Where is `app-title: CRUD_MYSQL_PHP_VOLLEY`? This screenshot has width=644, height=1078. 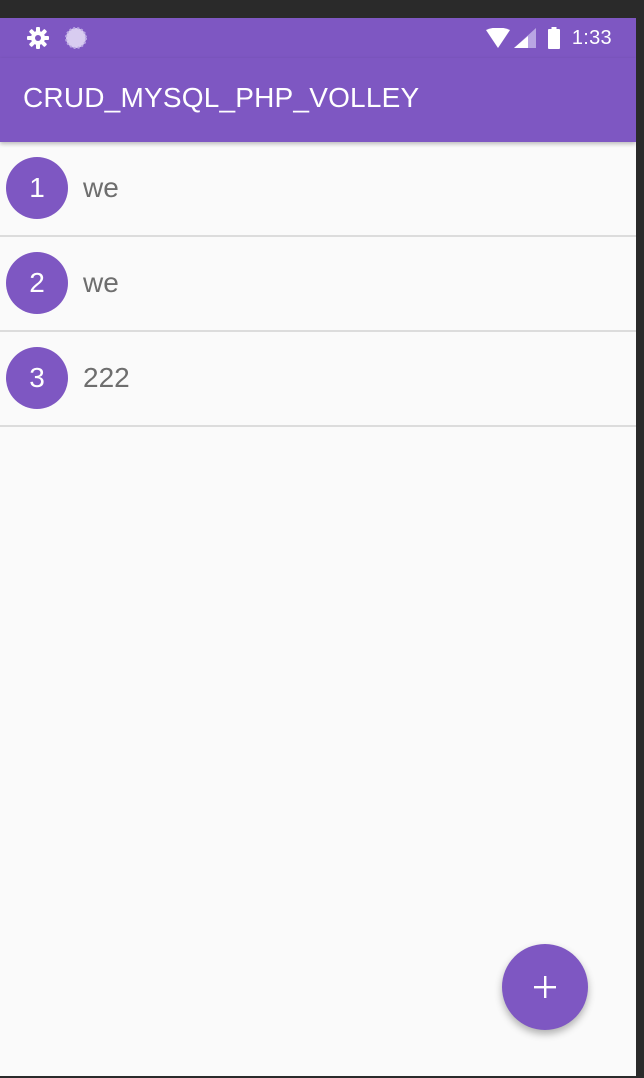
app-title: CRUD_MYSQL_PHP_VOLLEY is located at coordinates (221, 97).